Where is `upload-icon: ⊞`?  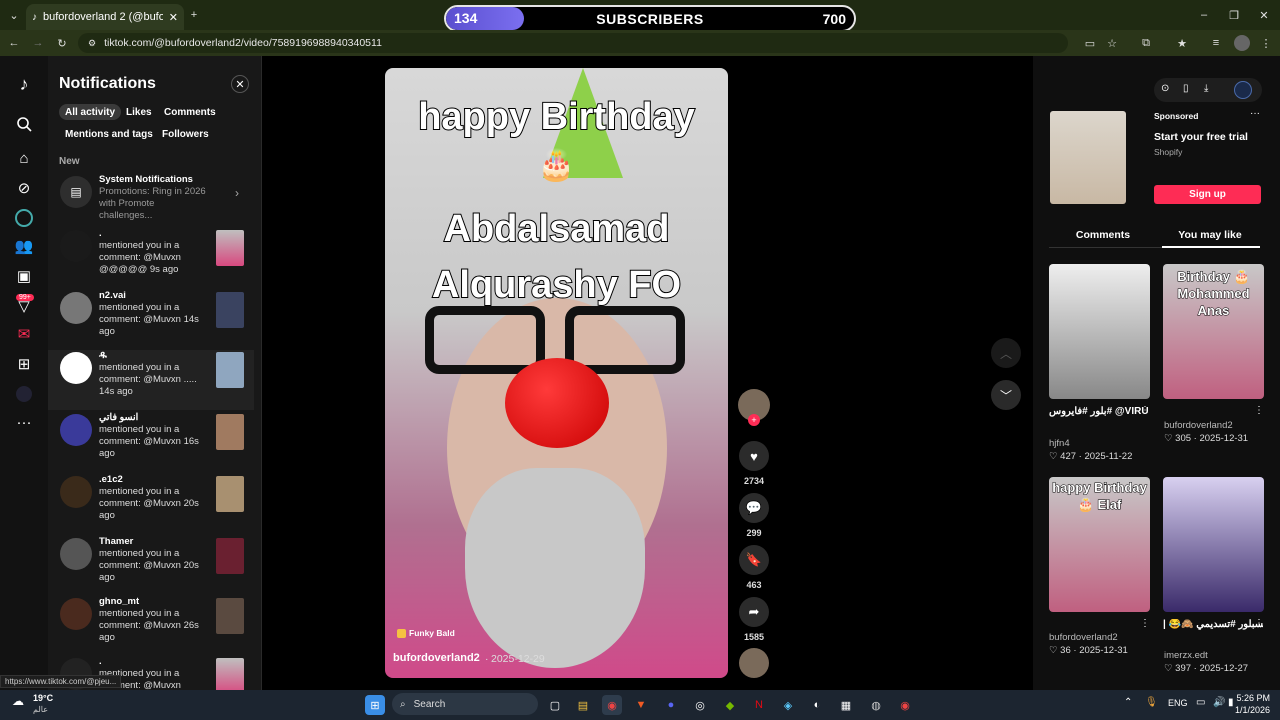 upload-icon: ⊞ is located at coordinates (24, 364).